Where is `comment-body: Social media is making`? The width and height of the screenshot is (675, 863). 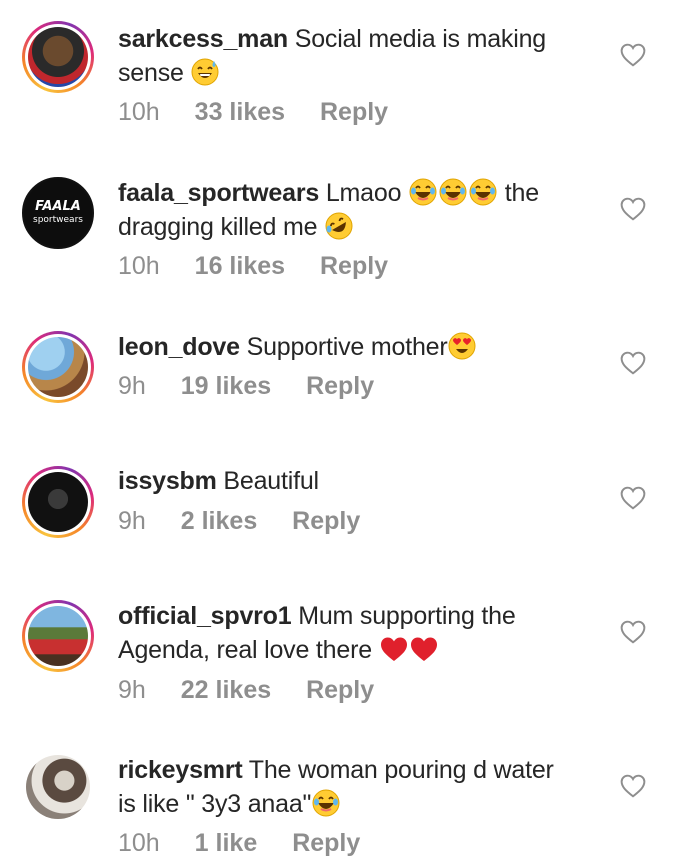 comment-body: Social media is making is located at coordinates (420, 39).